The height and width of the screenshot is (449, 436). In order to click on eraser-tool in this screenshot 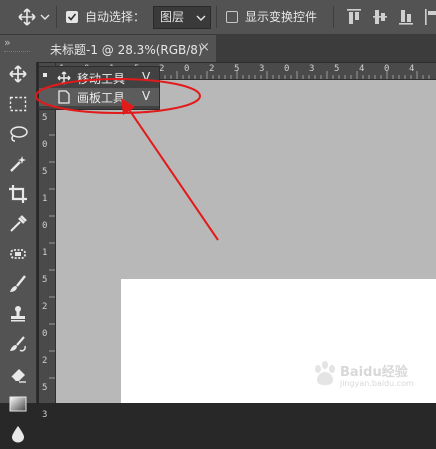, I will do `click(18, 374)`.